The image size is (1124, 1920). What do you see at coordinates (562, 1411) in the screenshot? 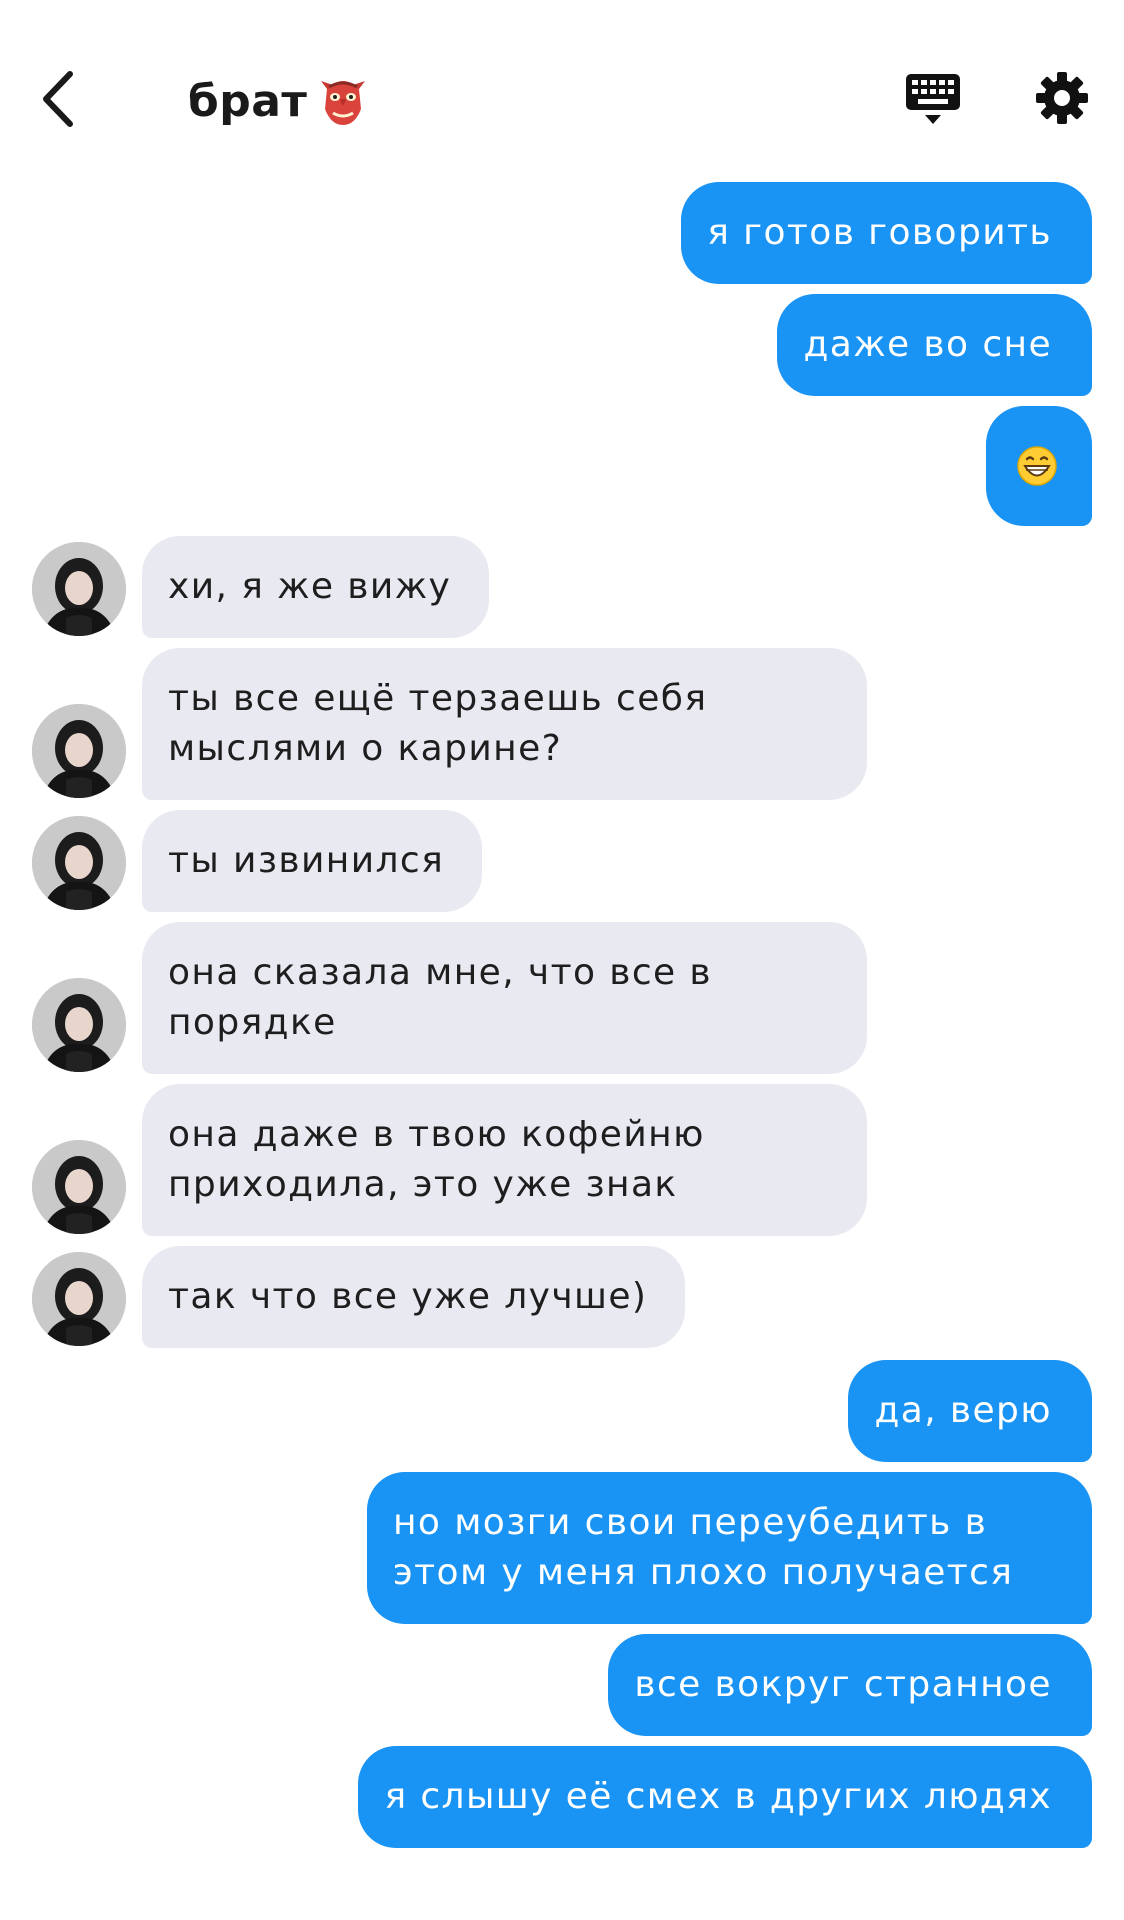
I see `message-row-outgoing: да, верю` at bounding box center [562, 1411].